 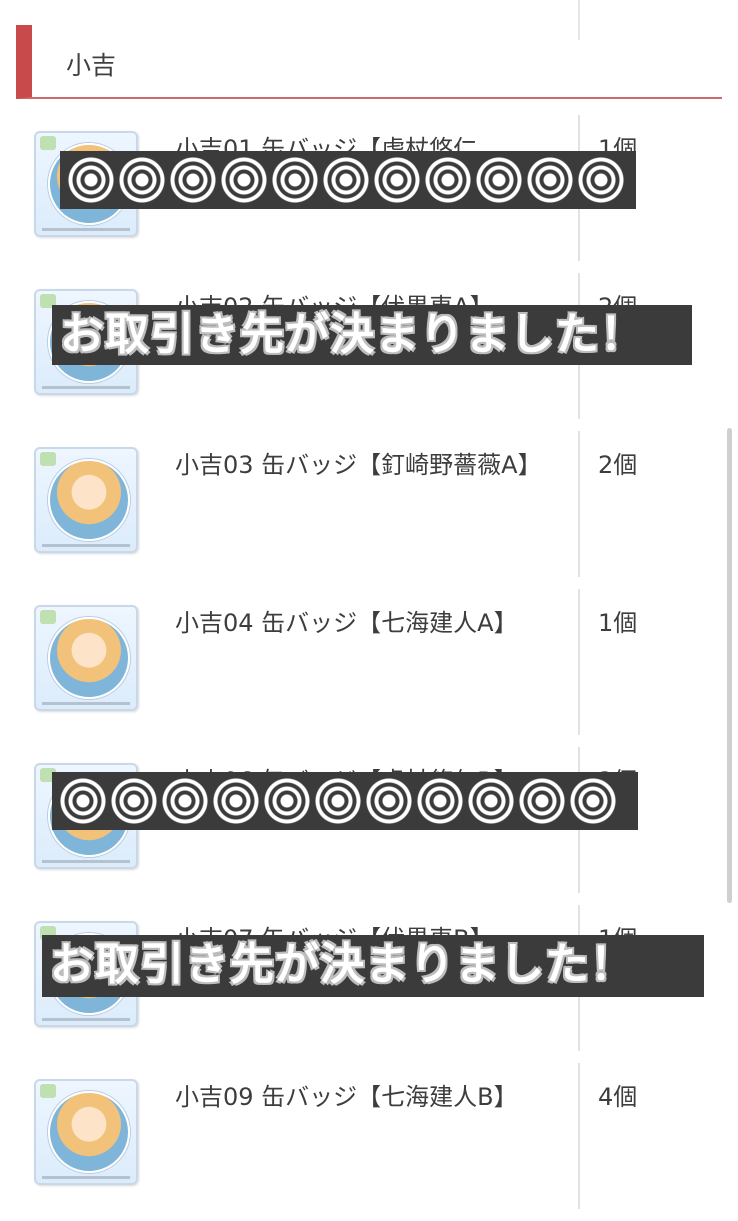 I want to click on item-name: 小吉09 缶バッジ【七海建人B】, so click(x=346, y=1097).